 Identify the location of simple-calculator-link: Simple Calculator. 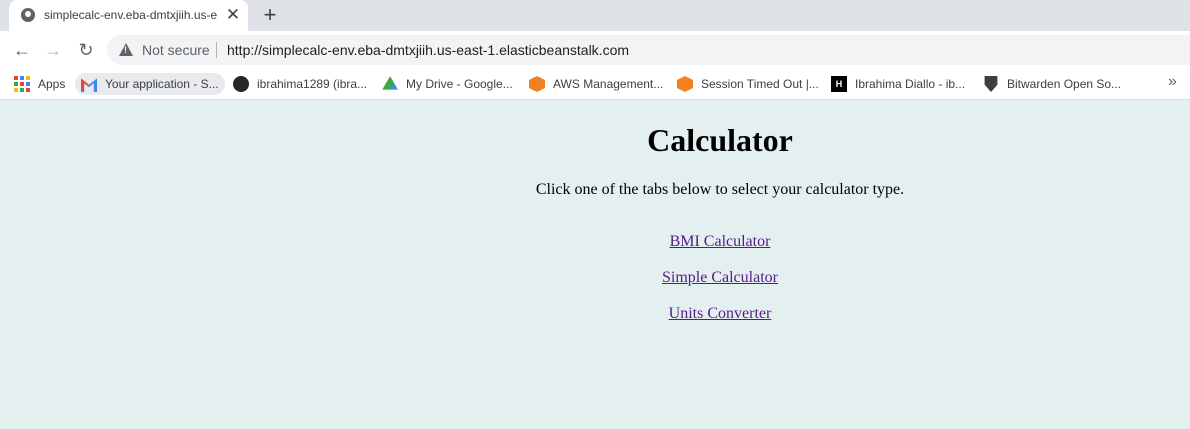
(720, 278).